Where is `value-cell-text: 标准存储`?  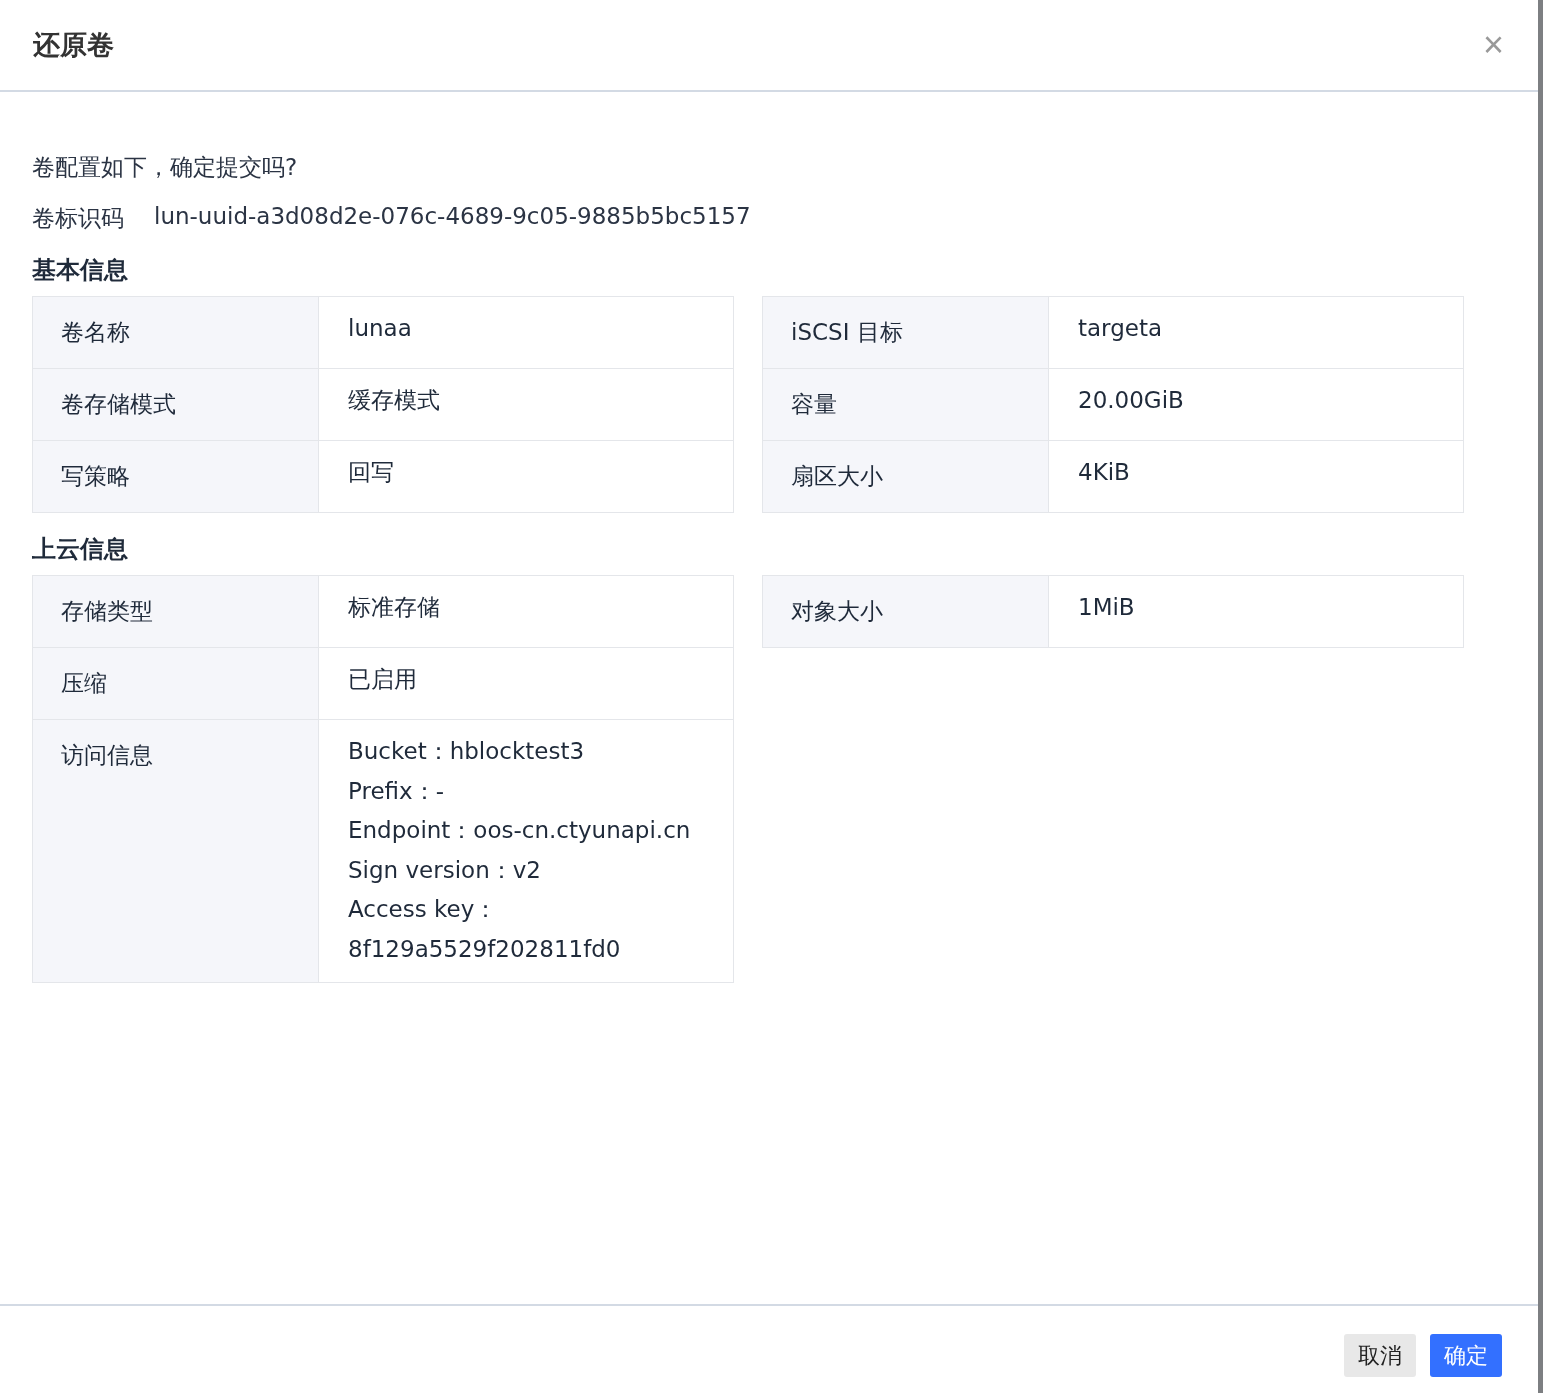
value-cell-text: 标准存储 is located at coordinates (394, 607).